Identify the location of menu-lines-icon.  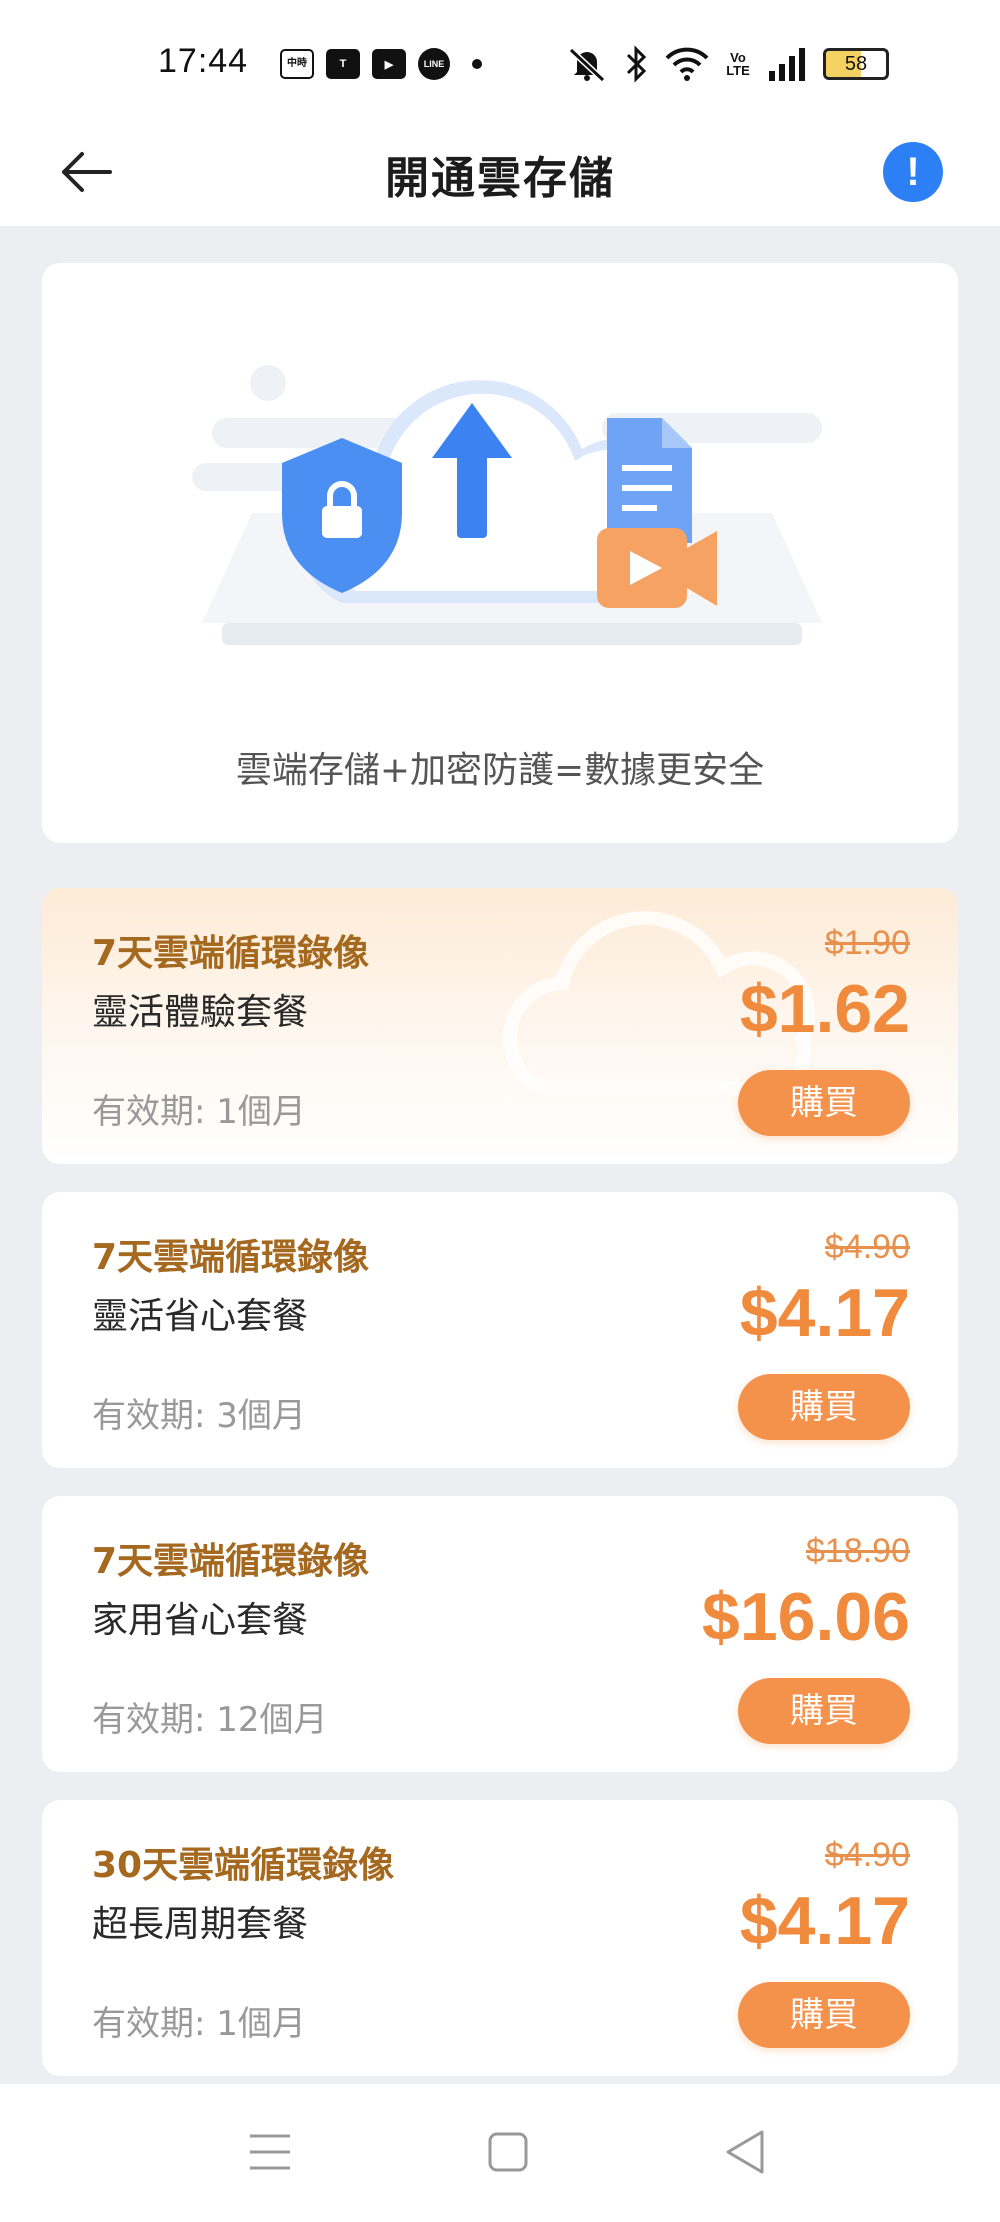
(270, 2152).